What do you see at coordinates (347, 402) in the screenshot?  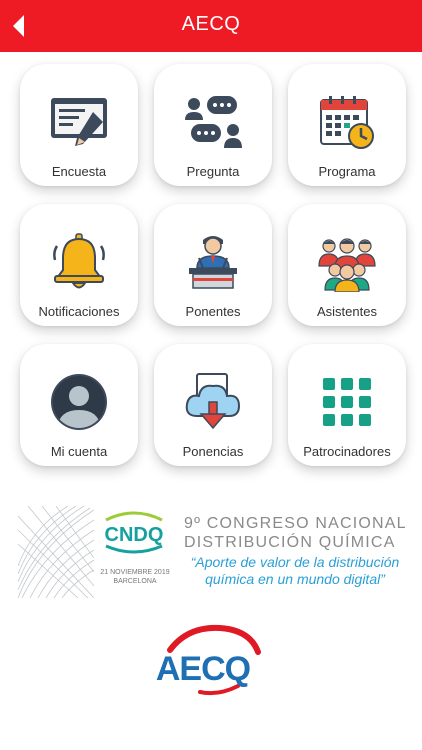 I see `grid-icon` at bounding box center [347, 402].